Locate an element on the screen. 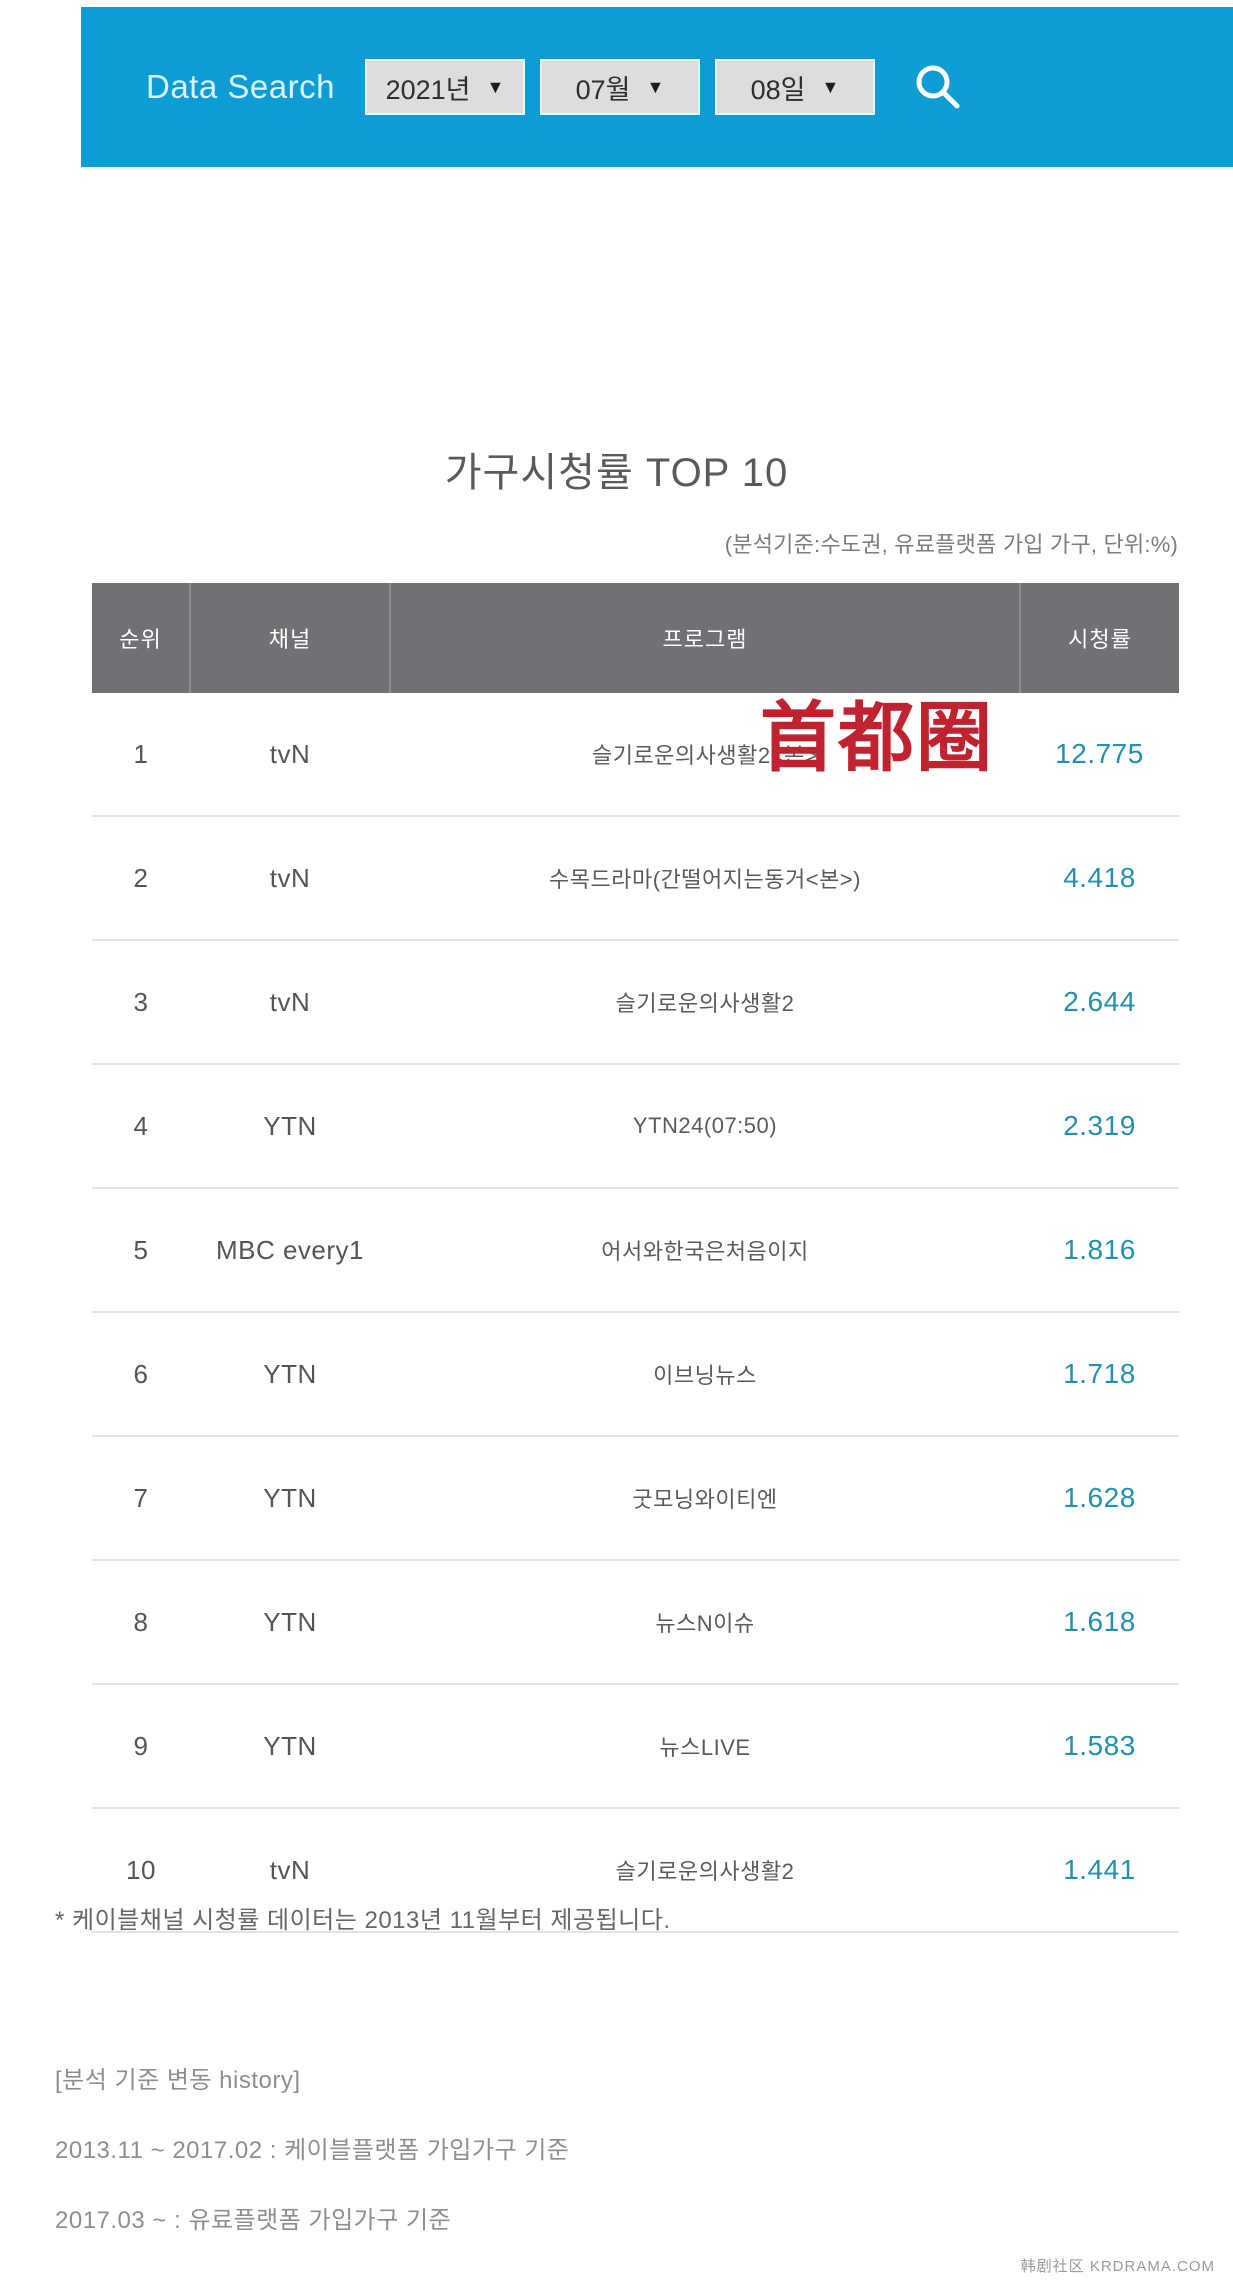 The width and height of the screenshot is (1233, 2290). table-row: 9 YTN 뉴스LIVE 1.583 is located at coordinates (635, 1746).